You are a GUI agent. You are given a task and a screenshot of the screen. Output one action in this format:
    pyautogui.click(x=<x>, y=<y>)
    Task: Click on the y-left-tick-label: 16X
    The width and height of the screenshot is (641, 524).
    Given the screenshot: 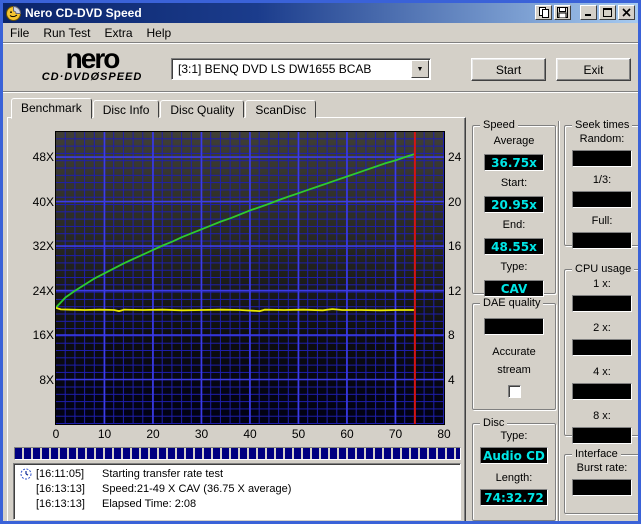 What is the action you would take?
    pyautogui.click(x=43, y=335)
    